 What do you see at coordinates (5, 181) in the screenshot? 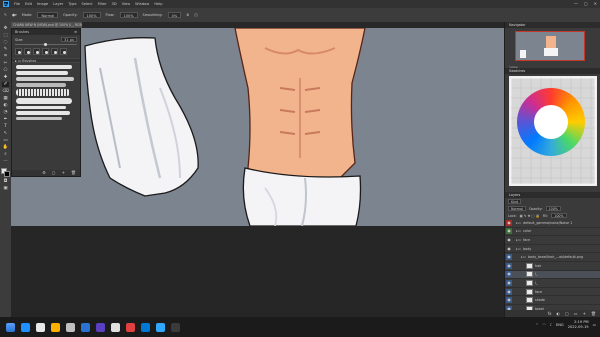
I see `quick-mask-icon: ◘` at bounding box center [5, 181].